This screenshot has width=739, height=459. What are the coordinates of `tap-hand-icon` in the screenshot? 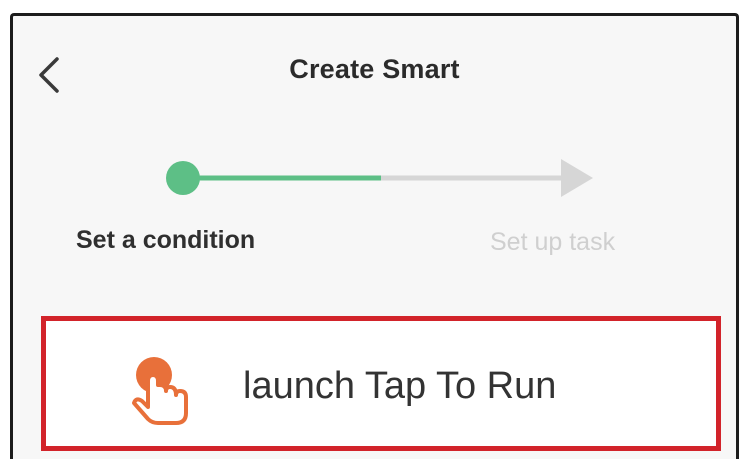 It's located at (160, 391).